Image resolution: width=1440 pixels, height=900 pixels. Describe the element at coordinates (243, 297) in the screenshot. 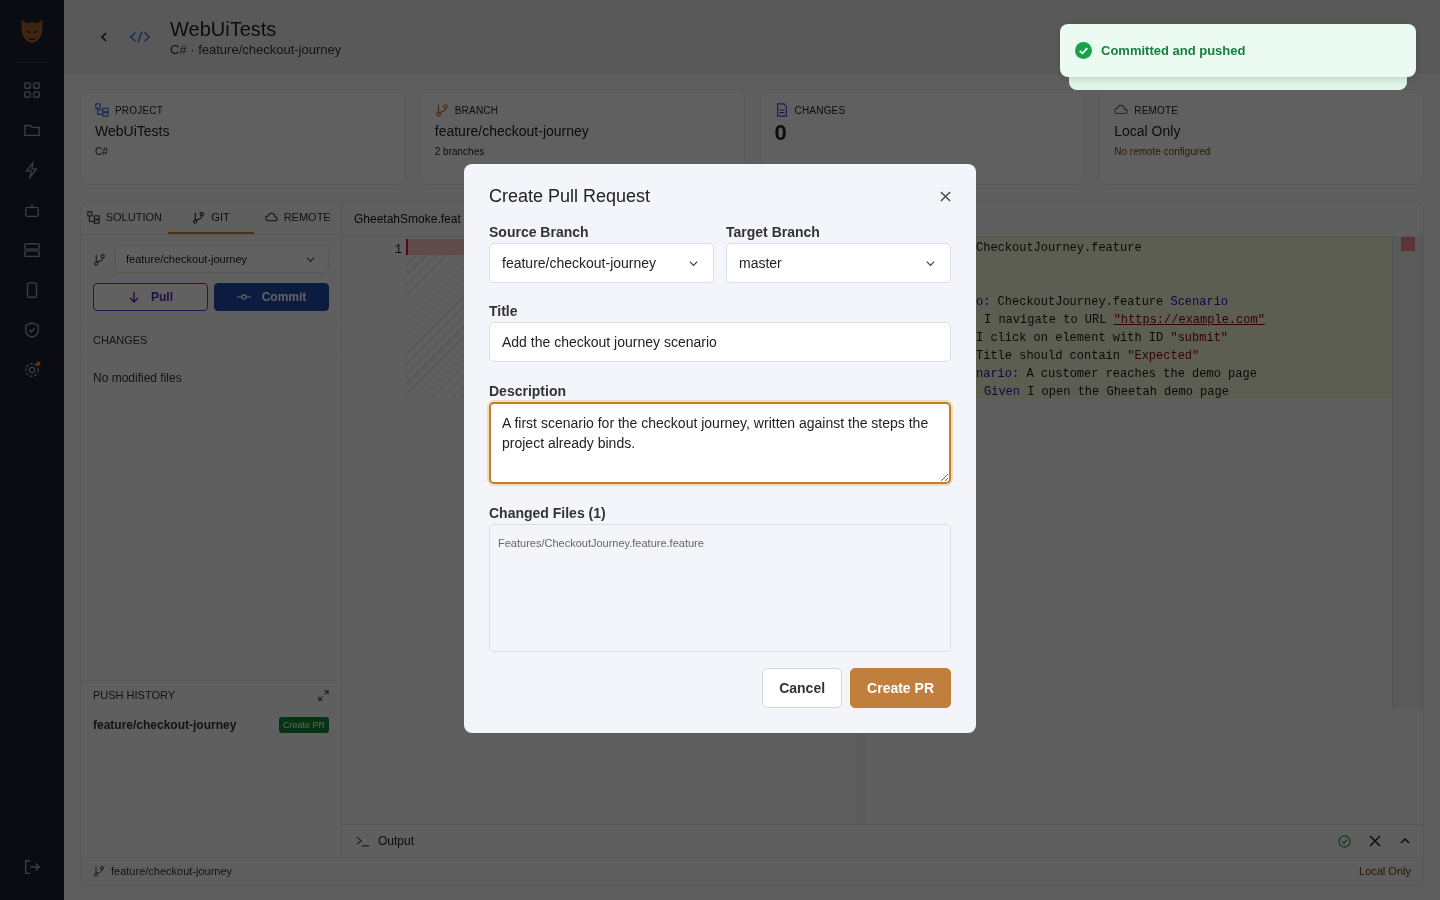

I see `commit-icon` at that location.